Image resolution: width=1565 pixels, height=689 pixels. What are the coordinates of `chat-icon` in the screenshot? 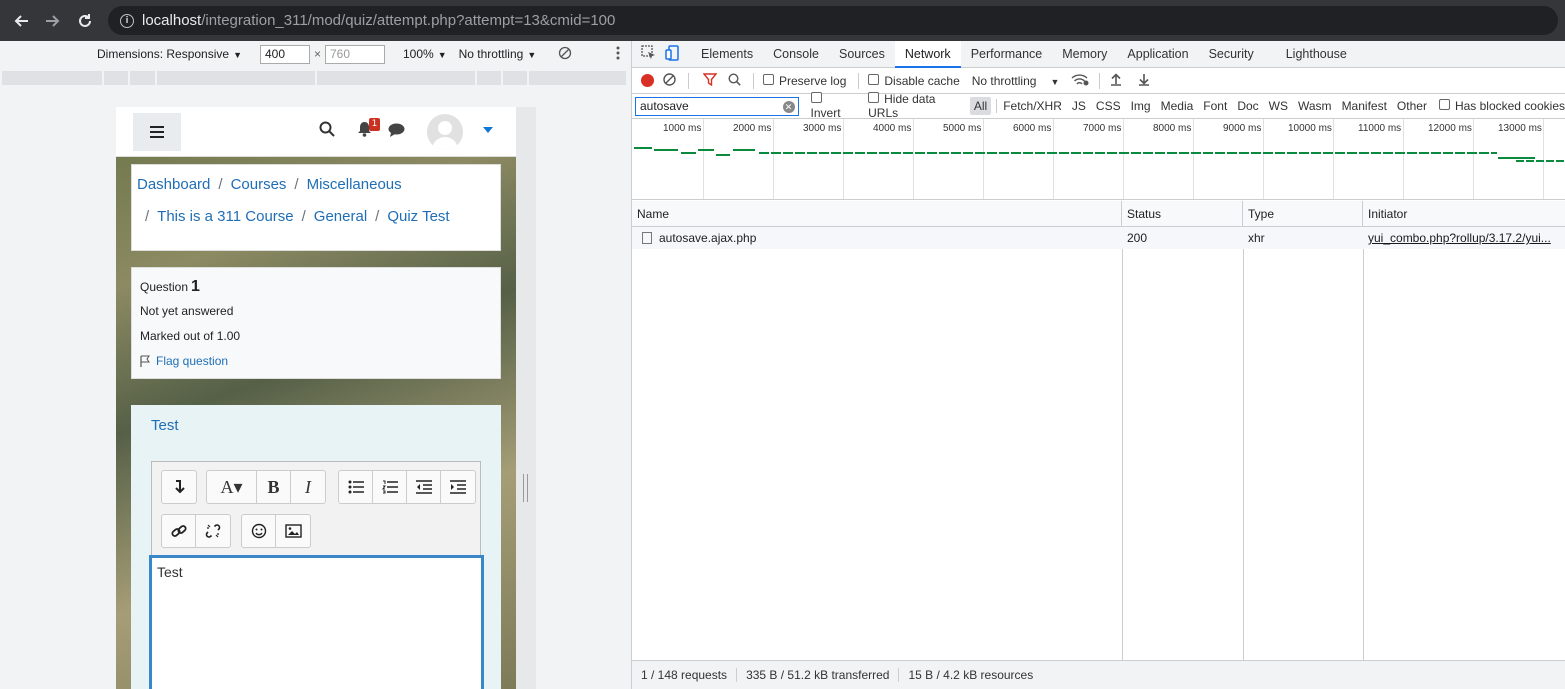 It's located at (396, 130).